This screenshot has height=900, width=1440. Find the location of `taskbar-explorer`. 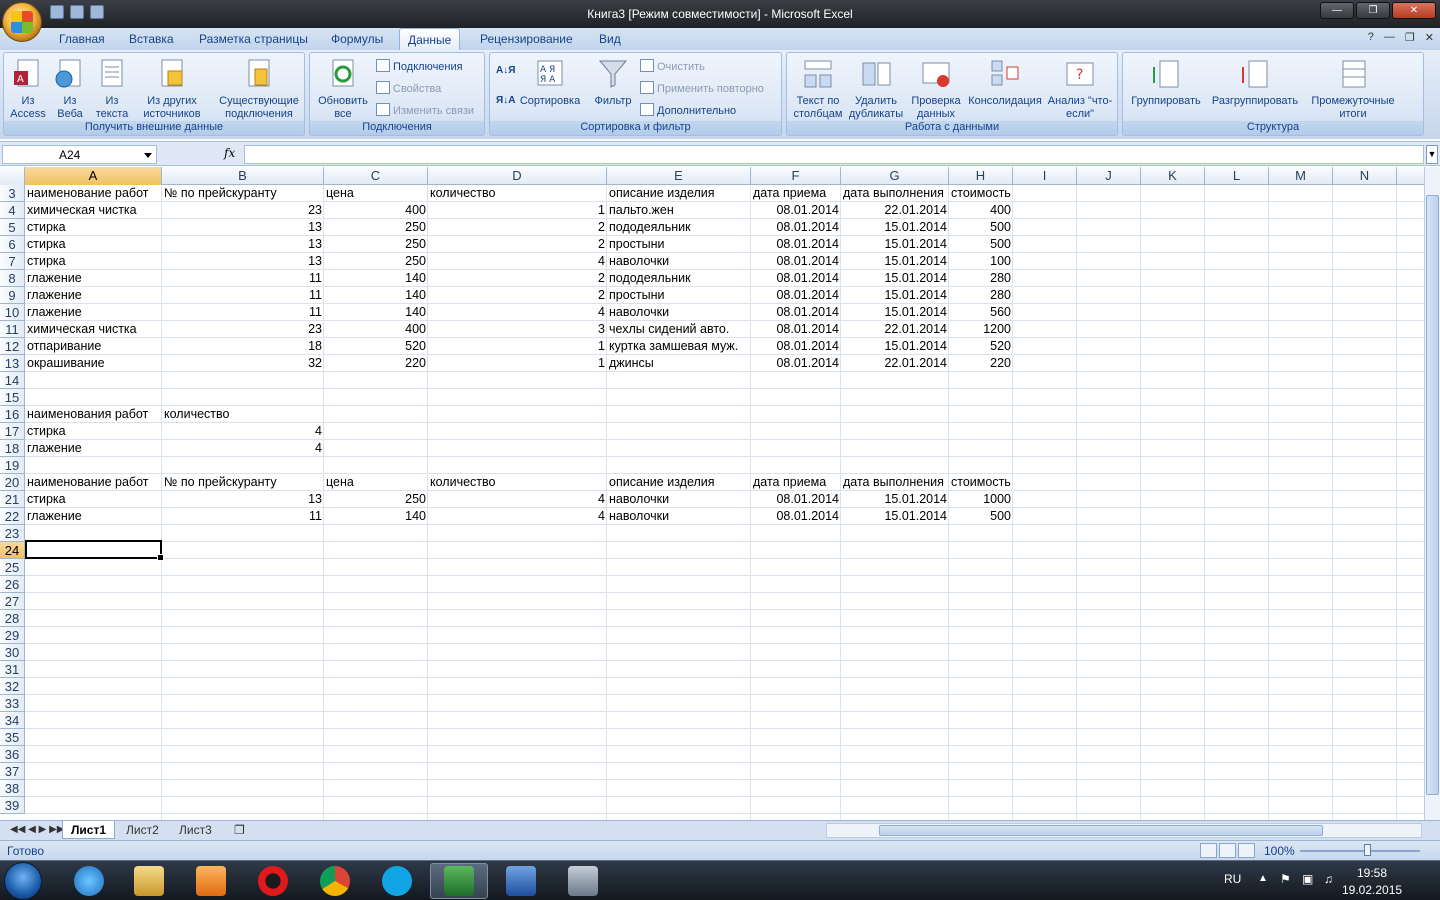

taskbar-explorer is located at coordinates (149, 881).